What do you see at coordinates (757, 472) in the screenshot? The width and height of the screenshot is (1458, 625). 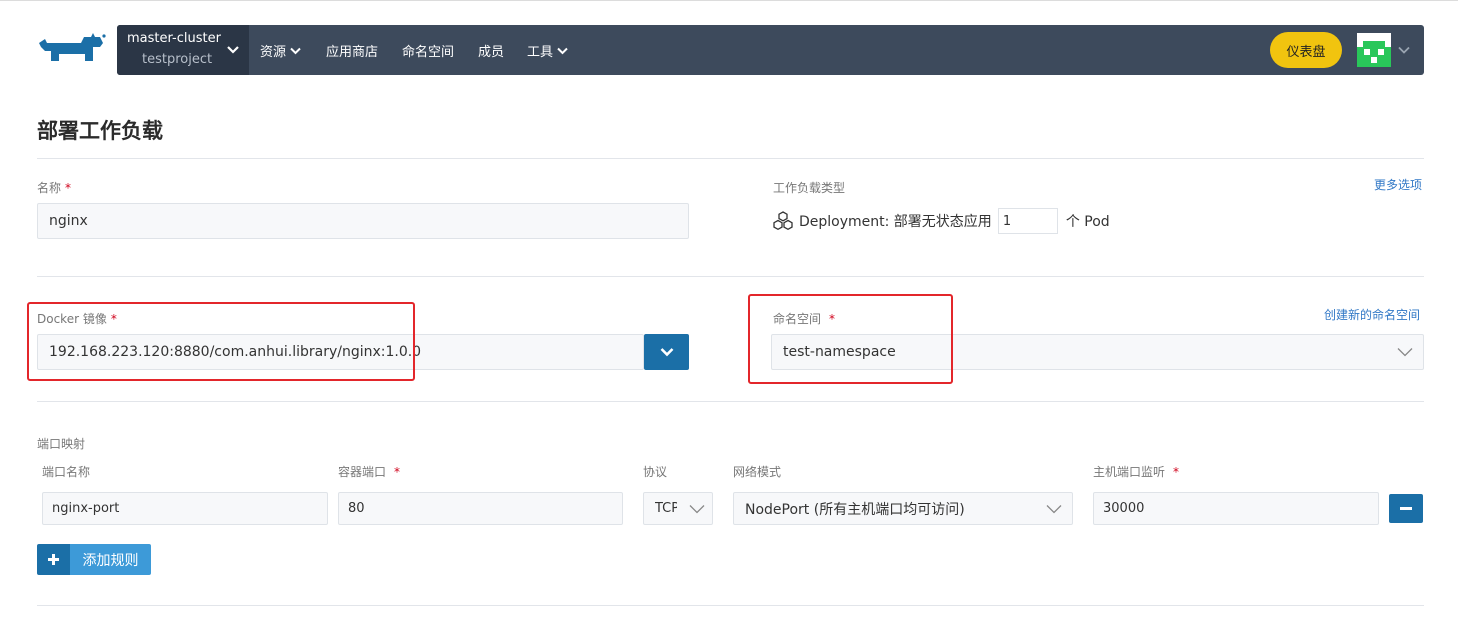 I see `network-mode-header: 网络模式` at bounding box center [757, 472].